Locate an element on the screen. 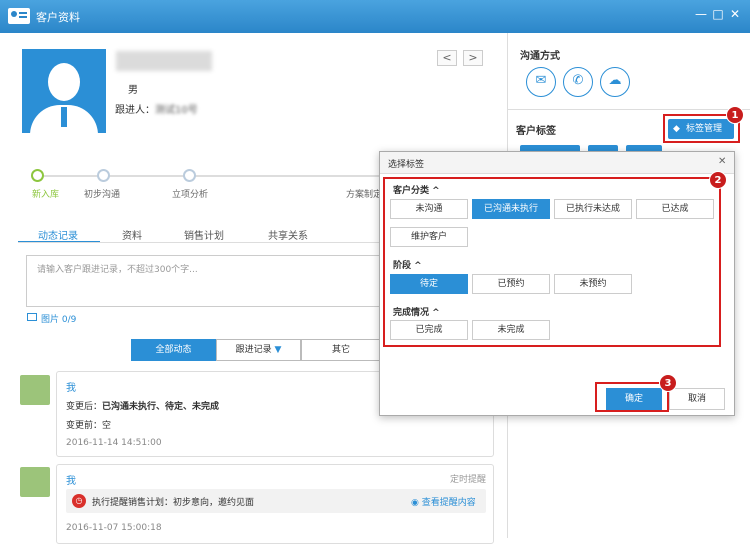 Image resolution: width=750 pixels, height=544 pixels. cloud-icon: ☁ is located at coordinates (615, 82).